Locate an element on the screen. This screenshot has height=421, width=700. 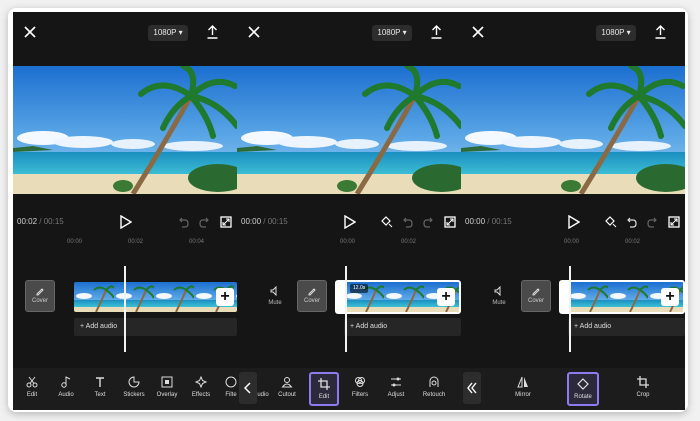
time-ruler: 00:00 00:02 is located at coordinates (573, 243).